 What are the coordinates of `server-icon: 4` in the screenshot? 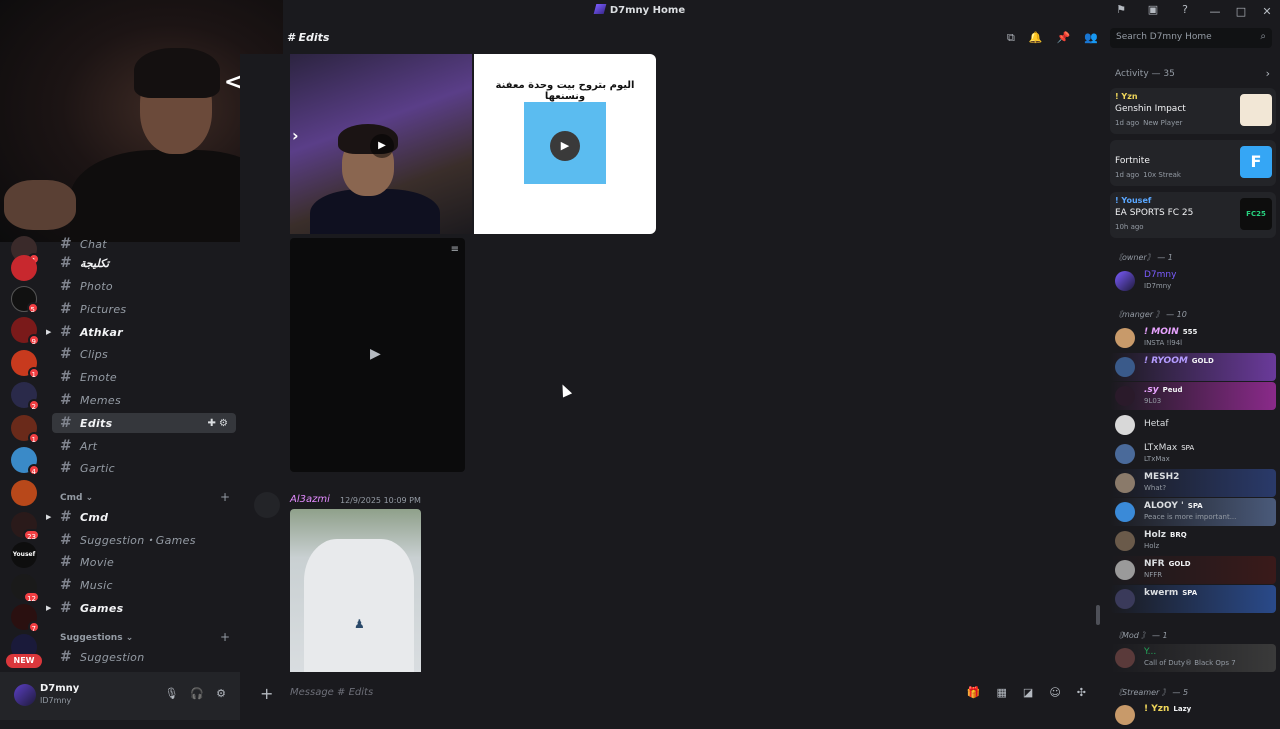 It's located at (25, 461).